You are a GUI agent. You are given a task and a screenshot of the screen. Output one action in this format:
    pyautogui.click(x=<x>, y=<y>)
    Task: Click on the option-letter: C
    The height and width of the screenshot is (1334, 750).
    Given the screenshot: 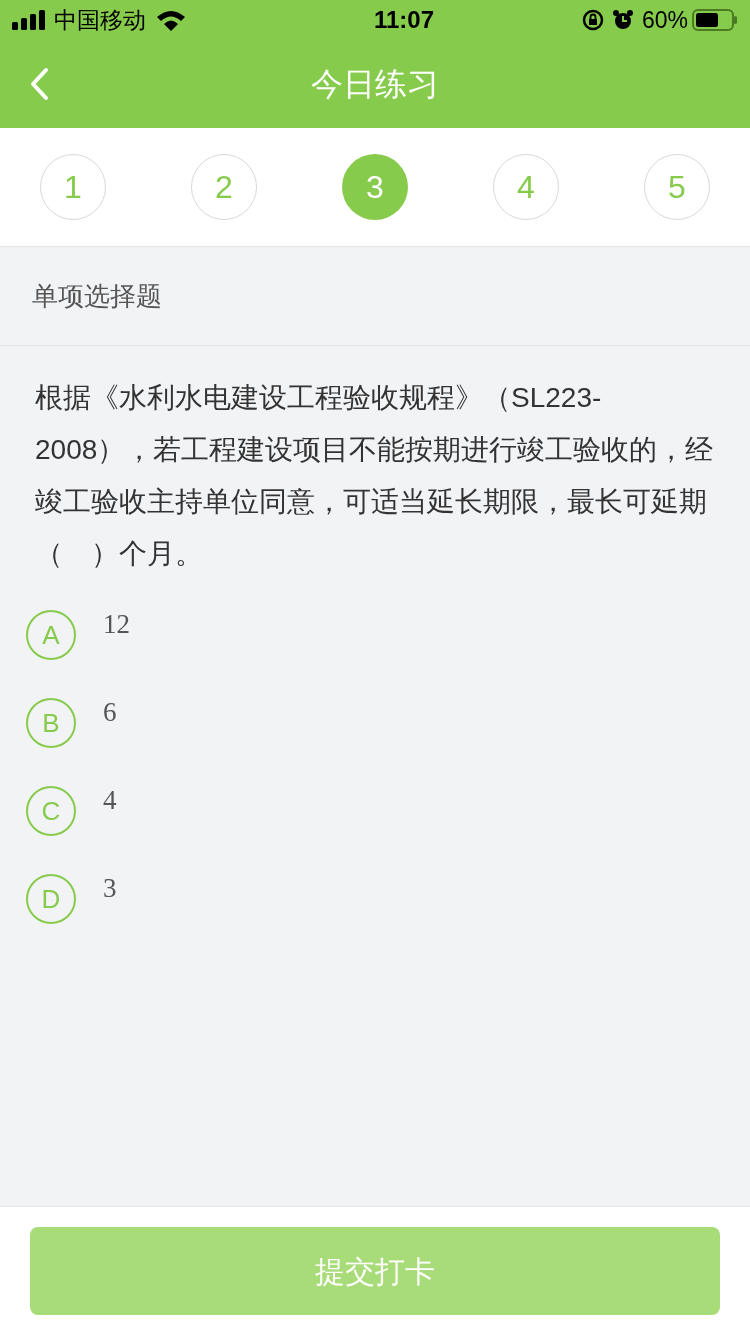 What is the action you would take?
    pyautogui.click(x=51, y=811)
    